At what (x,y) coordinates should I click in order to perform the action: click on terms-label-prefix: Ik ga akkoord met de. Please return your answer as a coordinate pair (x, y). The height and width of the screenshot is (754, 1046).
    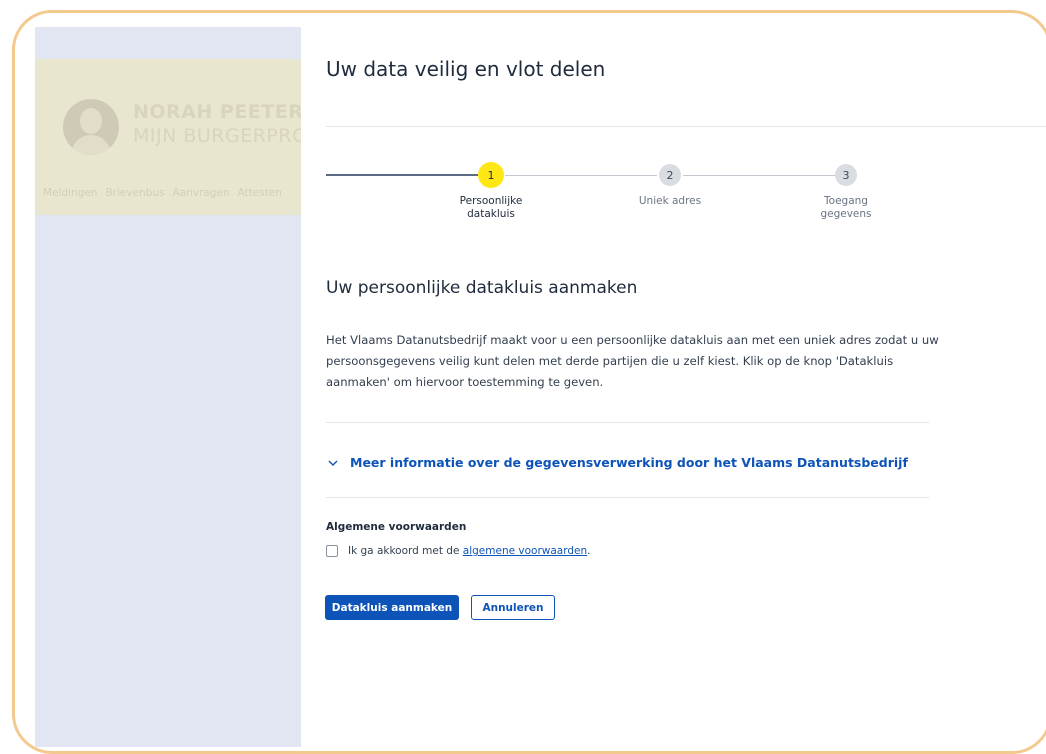
    Looking at the image, I should click on (404, 551).